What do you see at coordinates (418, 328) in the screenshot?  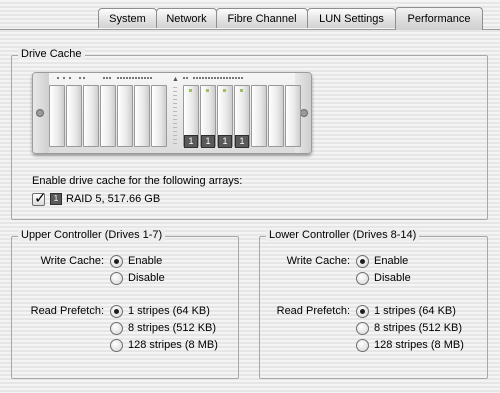 I see `lower-prefetch-8-label: 8 stripes (512 KB)` at bounding box center [418, 328].